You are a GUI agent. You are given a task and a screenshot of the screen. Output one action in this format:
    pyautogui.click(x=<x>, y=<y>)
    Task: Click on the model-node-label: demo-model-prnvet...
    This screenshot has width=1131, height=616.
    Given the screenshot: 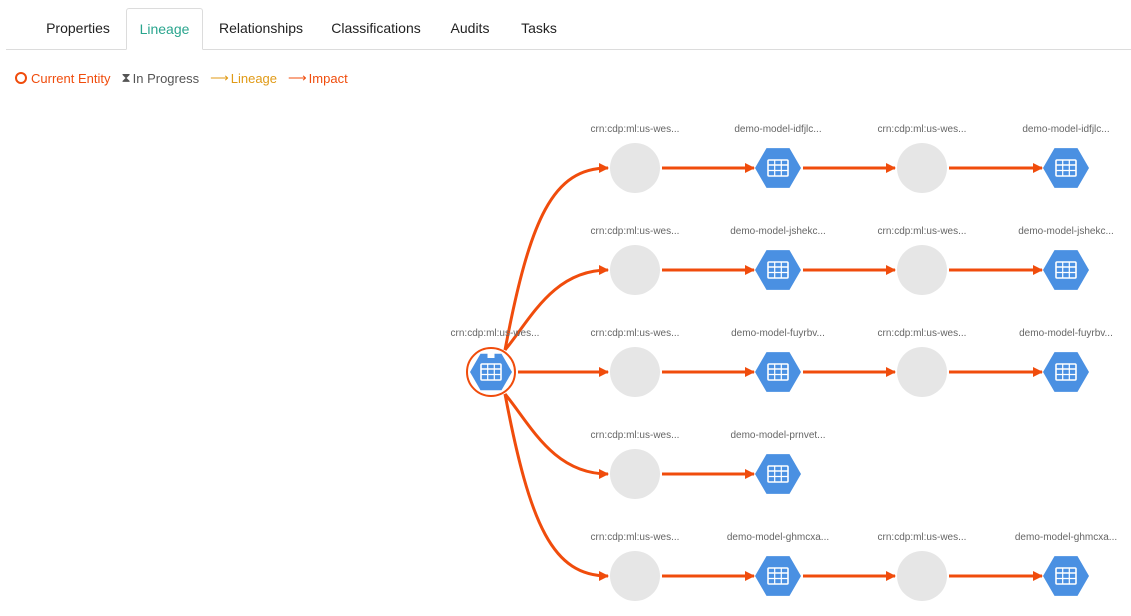 What is the action you would take?
    pyautogui.click(x=777, y=435)
    